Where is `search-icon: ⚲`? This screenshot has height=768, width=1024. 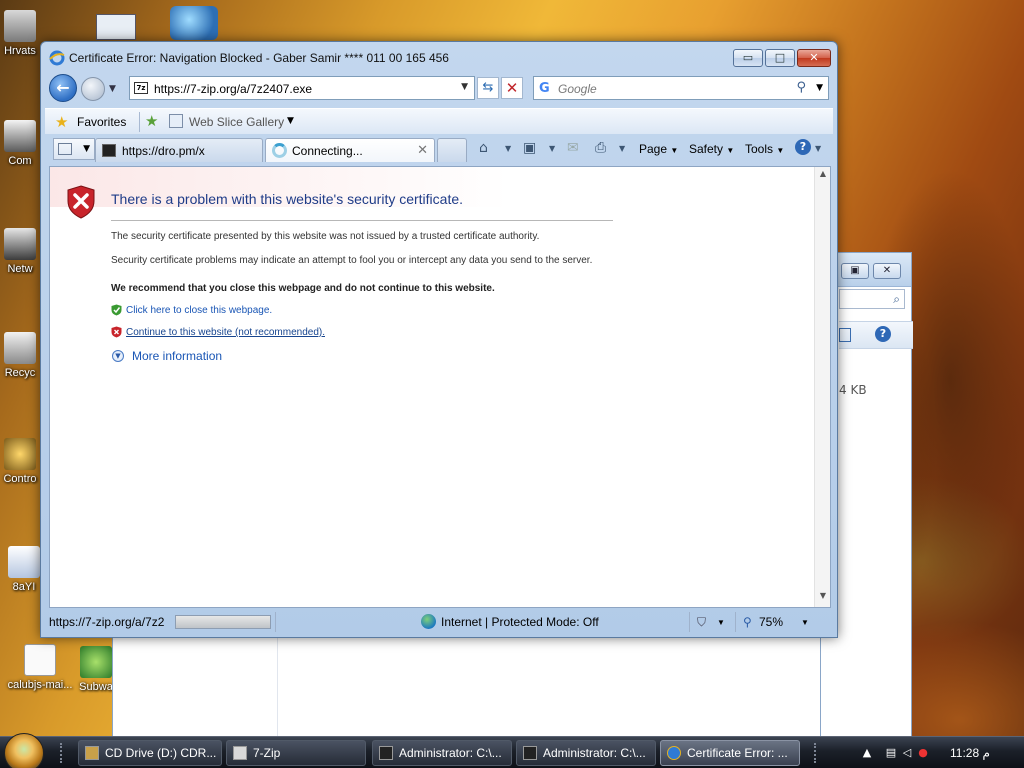 search-icon: ⚲ is located at coordinates (801, 87).